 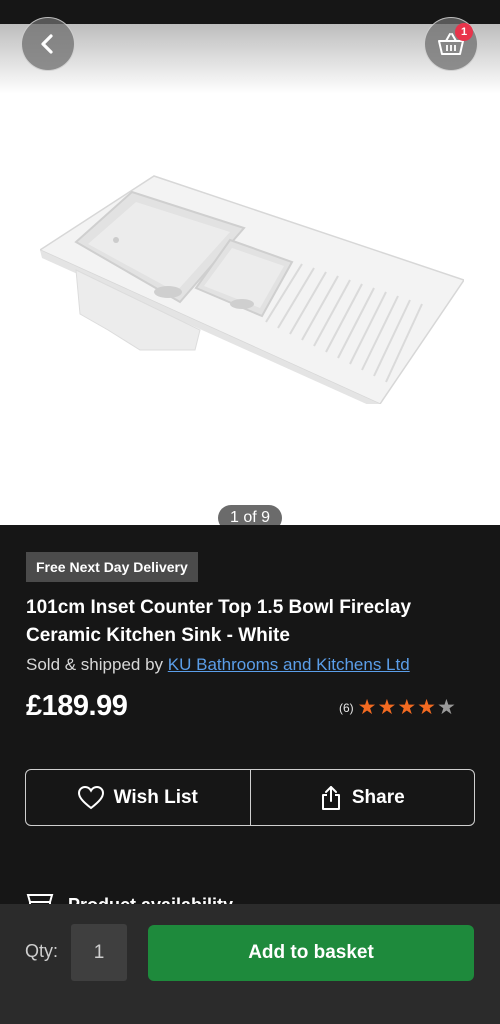 I want to click on qty-label: Qty:, so click(x=42, y=951).